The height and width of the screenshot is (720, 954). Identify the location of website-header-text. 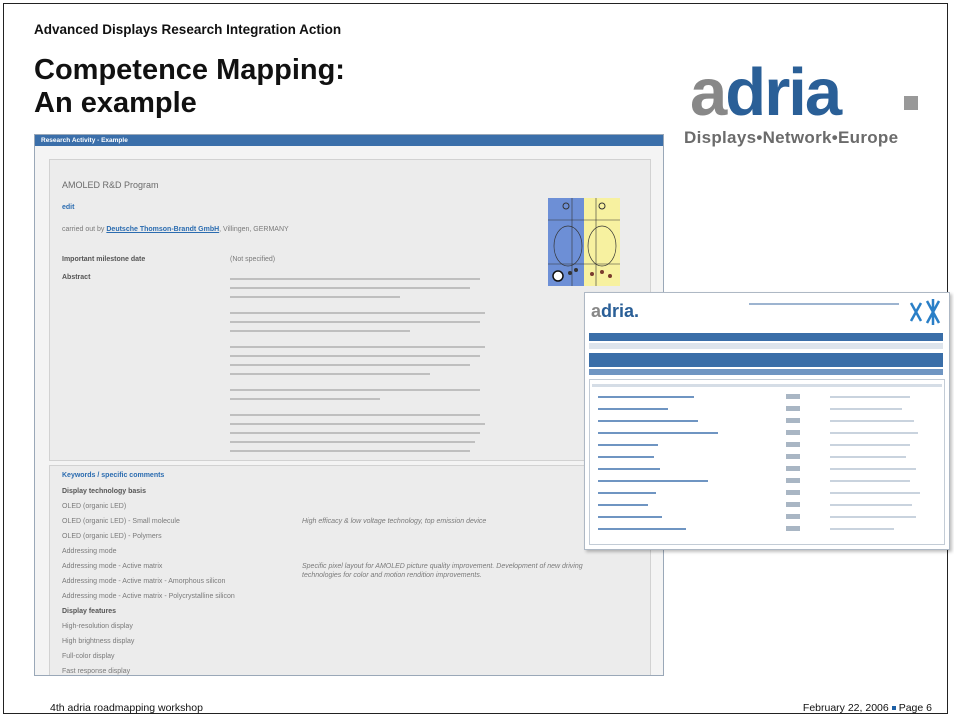
(824, 304).